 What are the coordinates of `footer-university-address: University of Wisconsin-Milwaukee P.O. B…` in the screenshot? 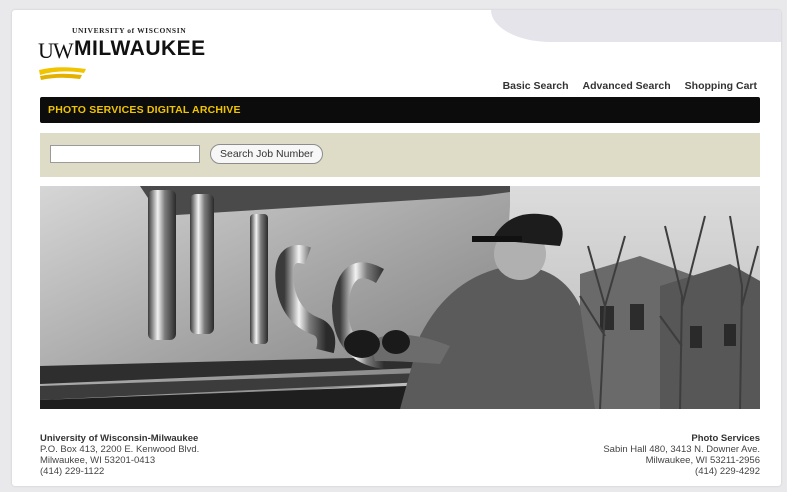 It's located at (119, 455).